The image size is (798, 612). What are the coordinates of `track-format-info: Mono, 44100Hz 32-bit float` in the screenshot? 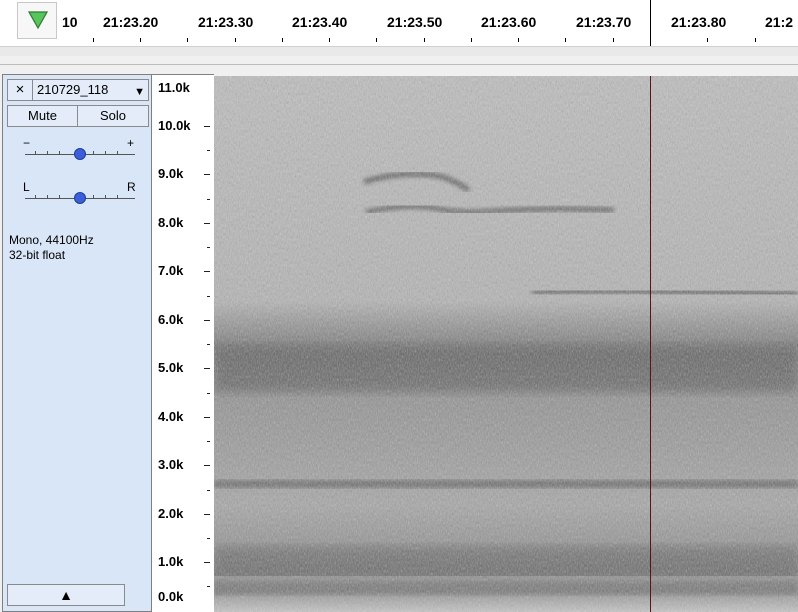 It's located at (51, 248).